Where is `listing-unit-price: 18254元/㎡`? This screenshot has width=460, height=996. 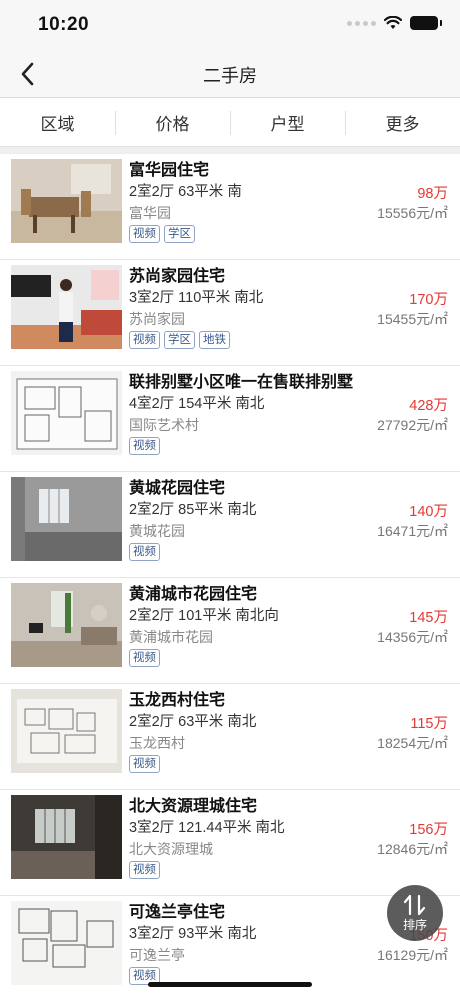
listing-unit-price: 18254元/㎡ is located at coordinates (412, 743).